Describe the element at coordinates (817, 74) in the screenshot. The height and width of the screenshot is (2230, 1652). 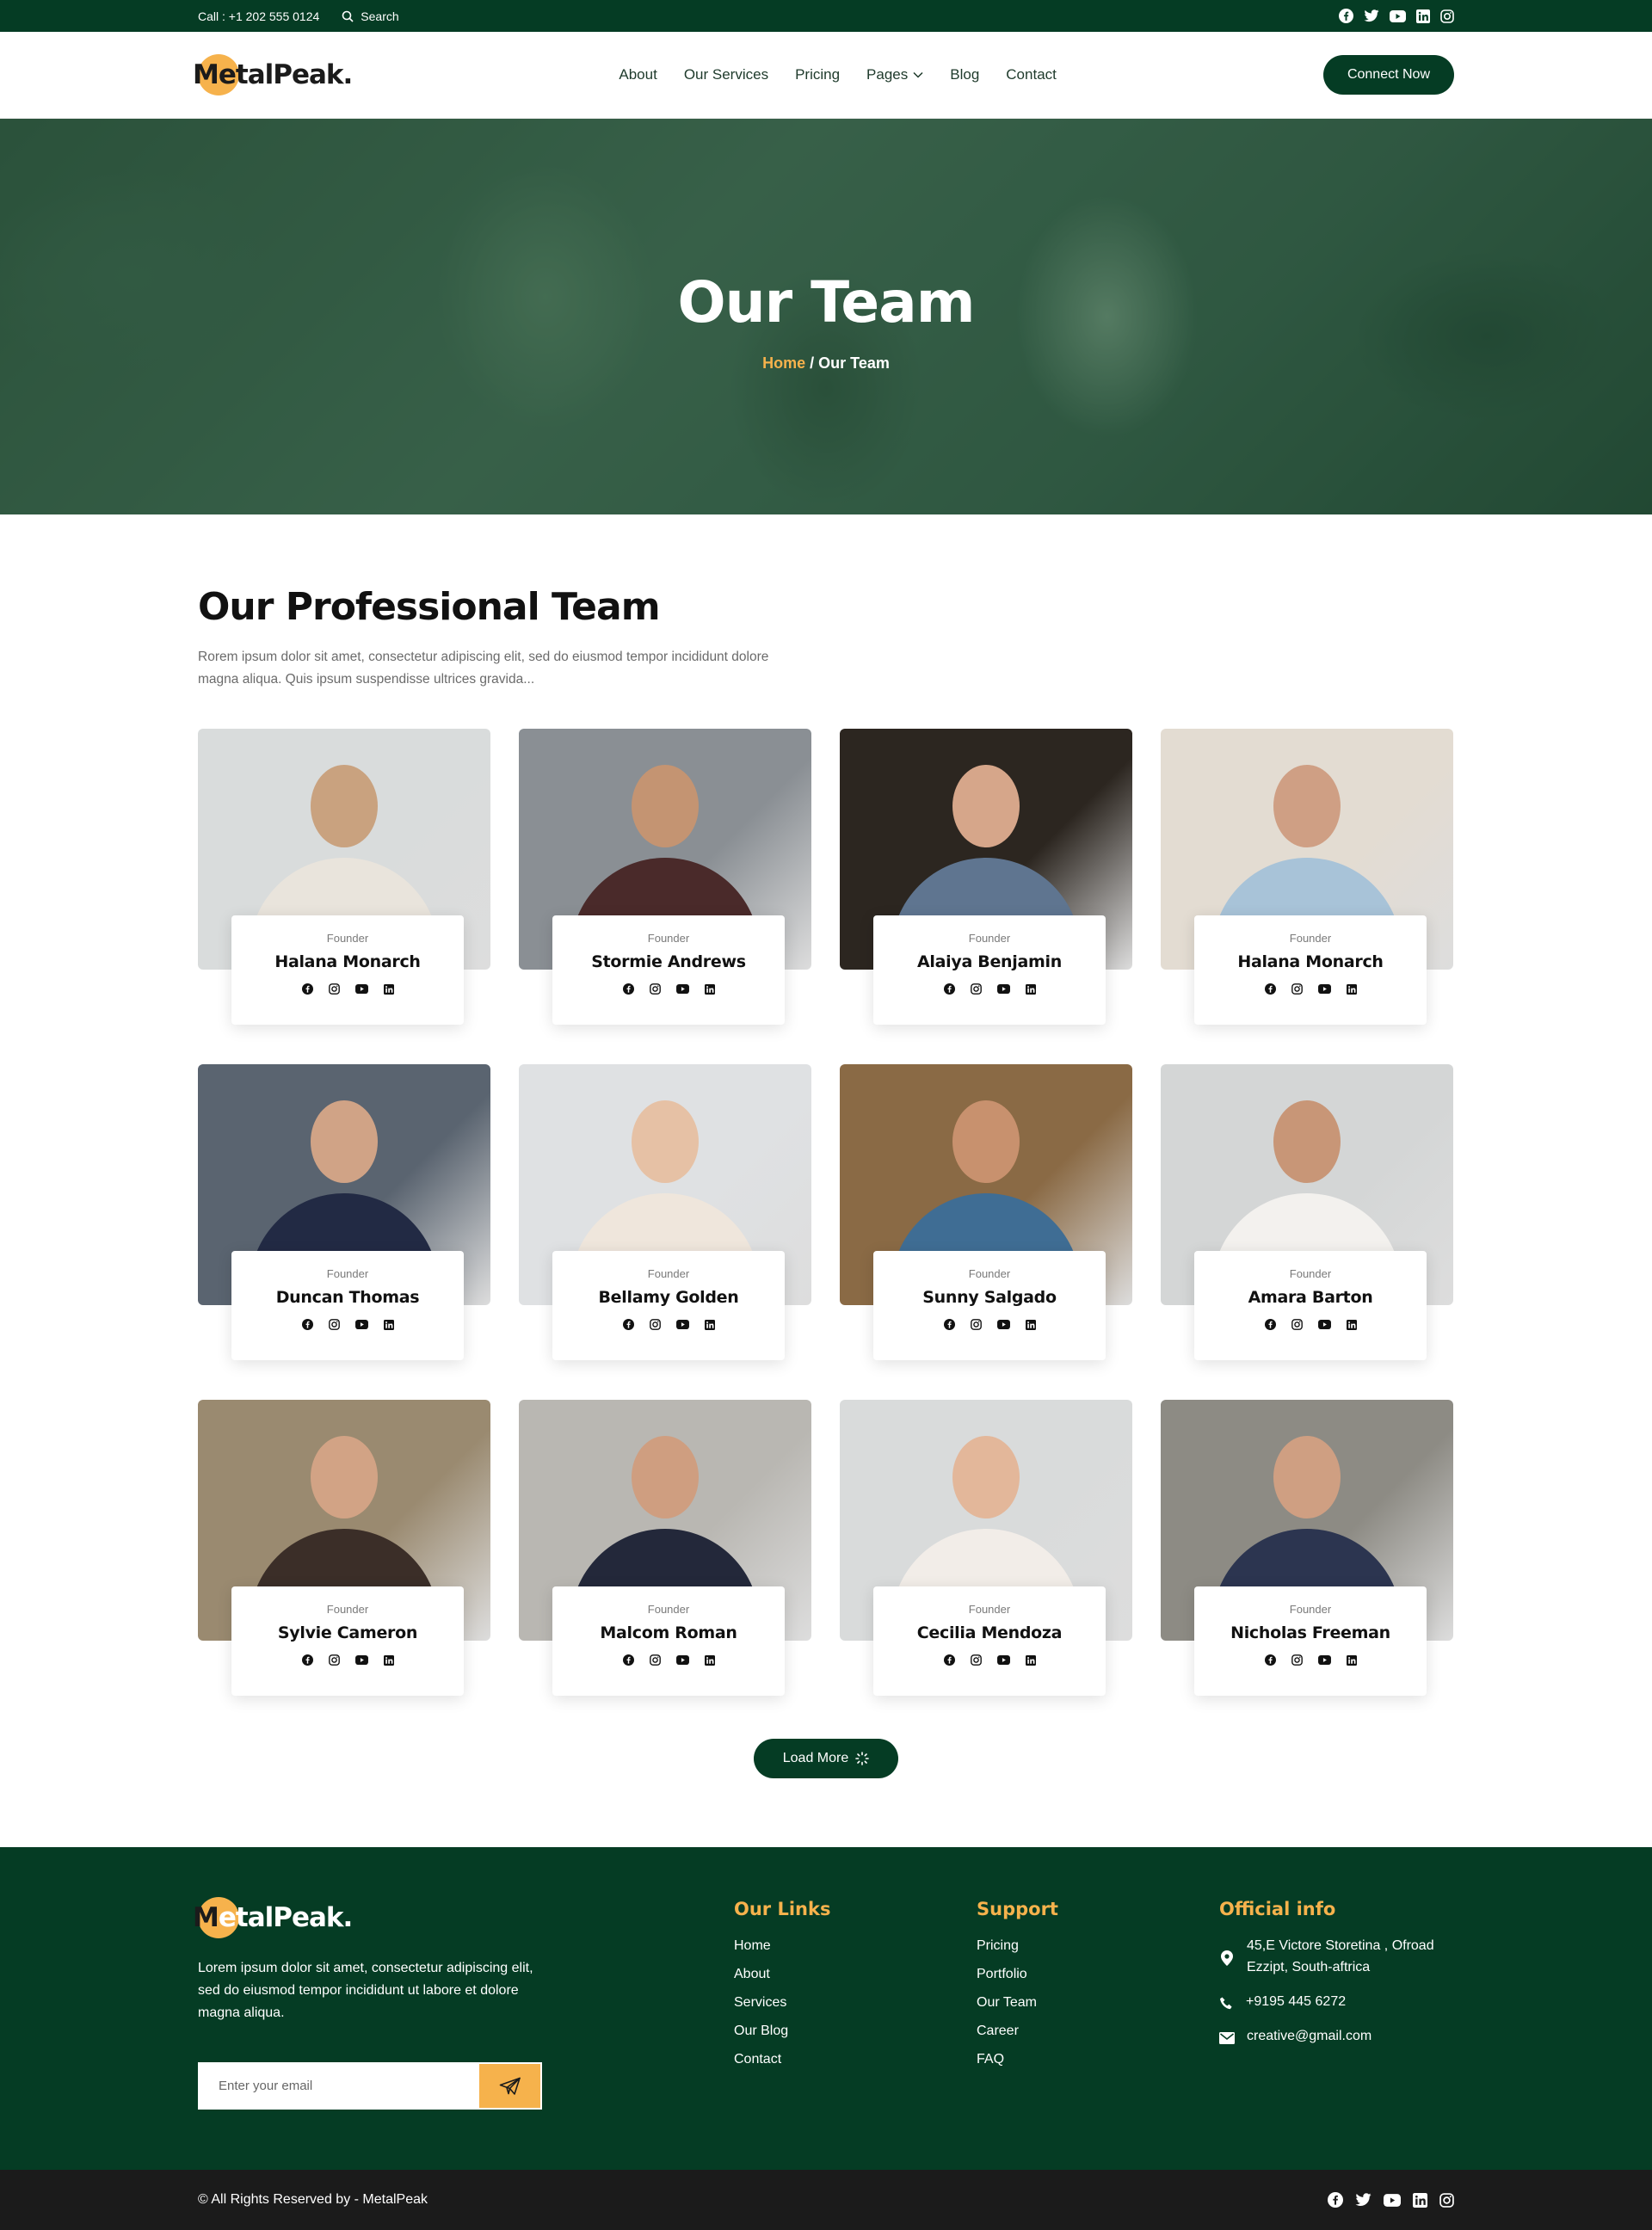
I see `nav-pricing: Pricing` at that location.